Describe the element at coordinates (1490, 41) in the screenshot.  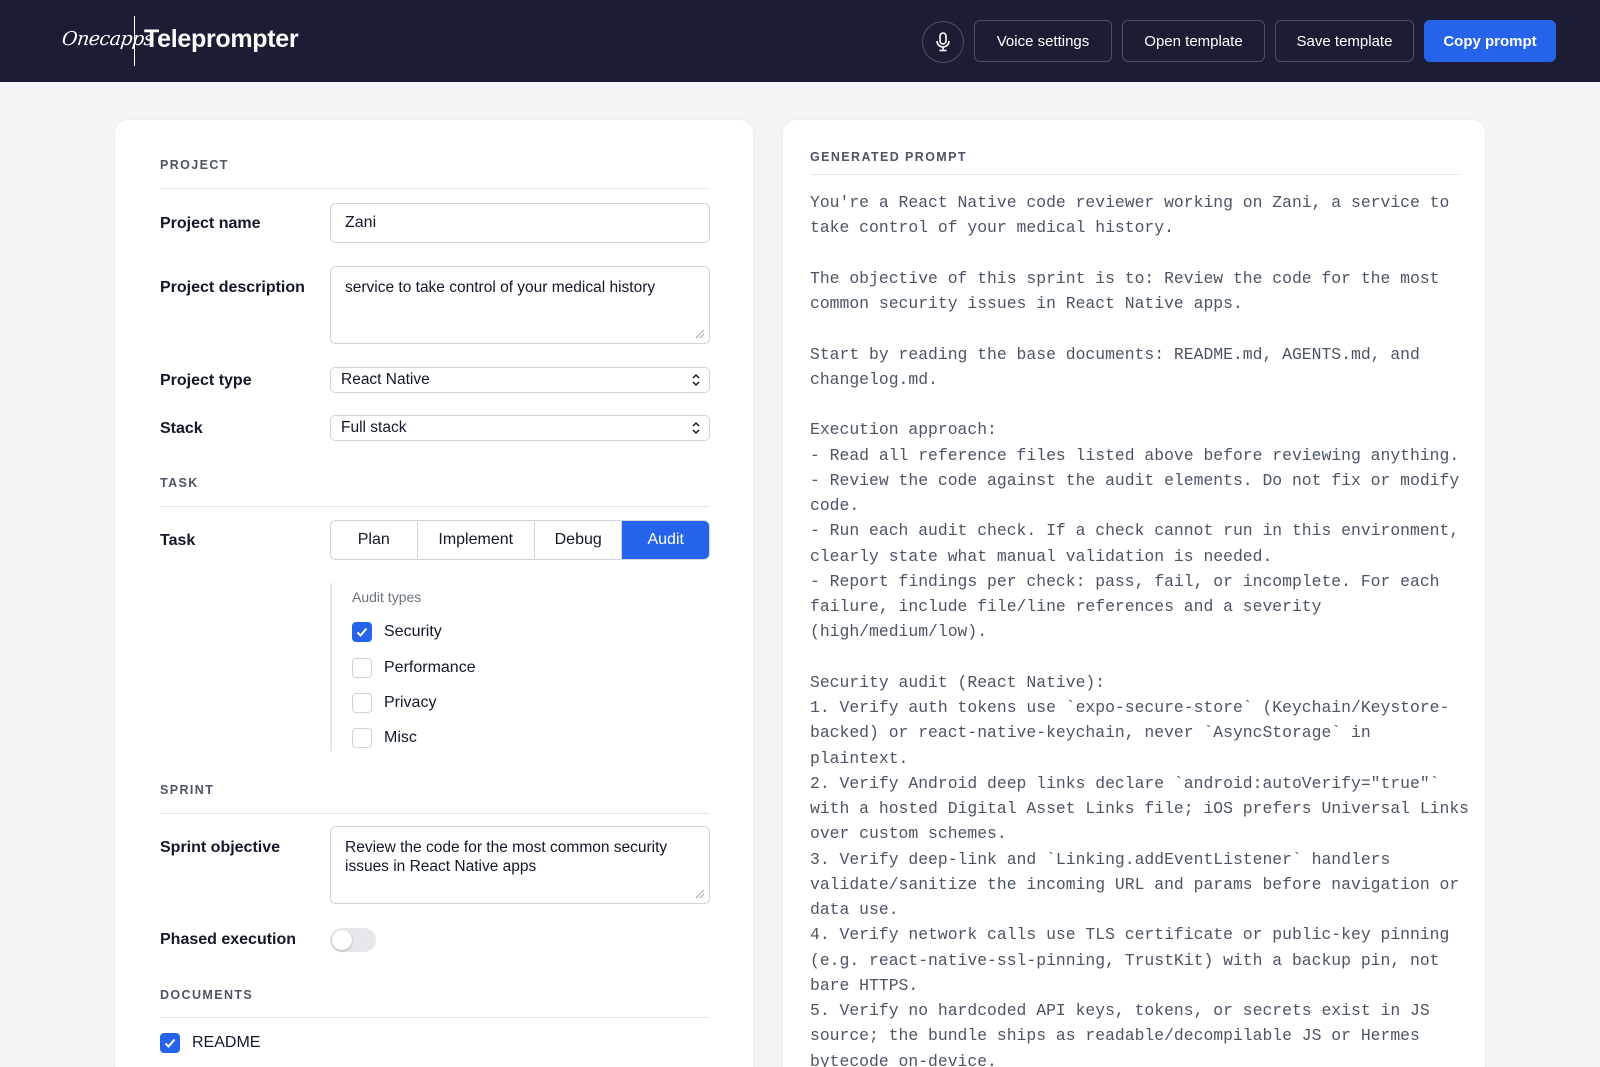
I see `copy-prompt-button: Copy prompt` at that location.